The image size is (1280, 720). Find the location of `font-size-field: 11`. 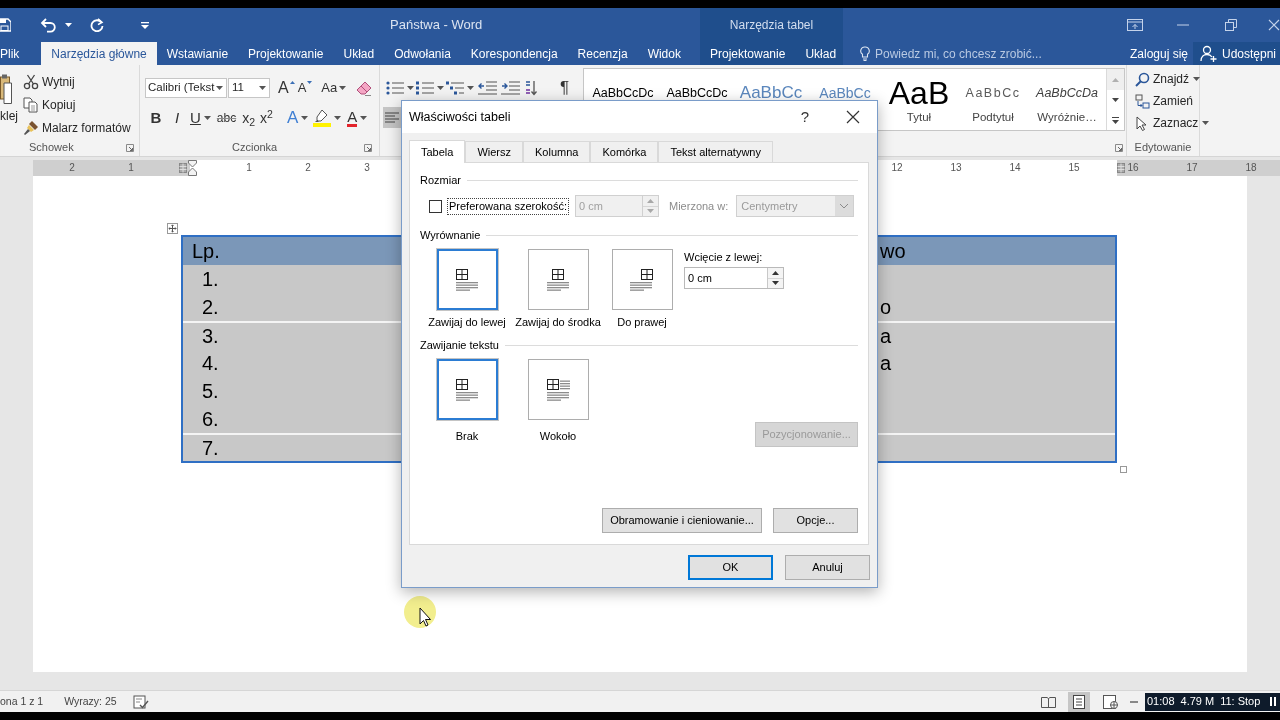

font-size-field: 11 is located at coordinates (249, 88).